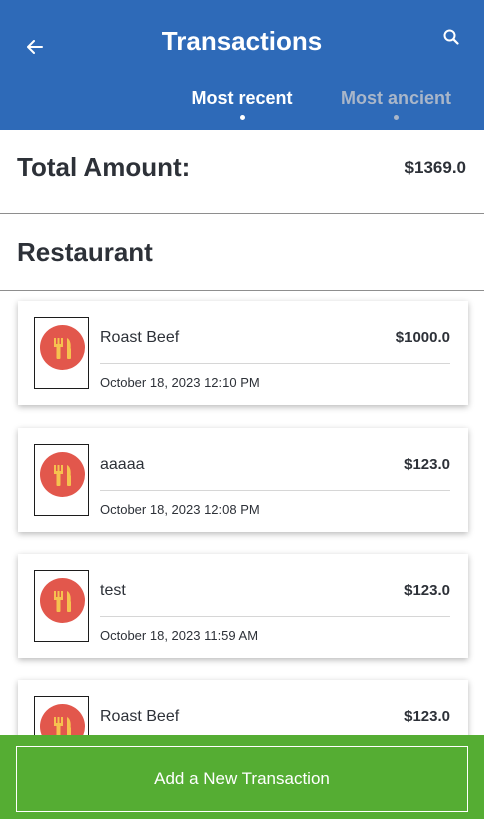  What do you see at coordinates (243, 606) in the screenshot?
I see `transaction-card: test $123.0 October 18, 2023 11:59 AM` at bounding box center [243, 606].